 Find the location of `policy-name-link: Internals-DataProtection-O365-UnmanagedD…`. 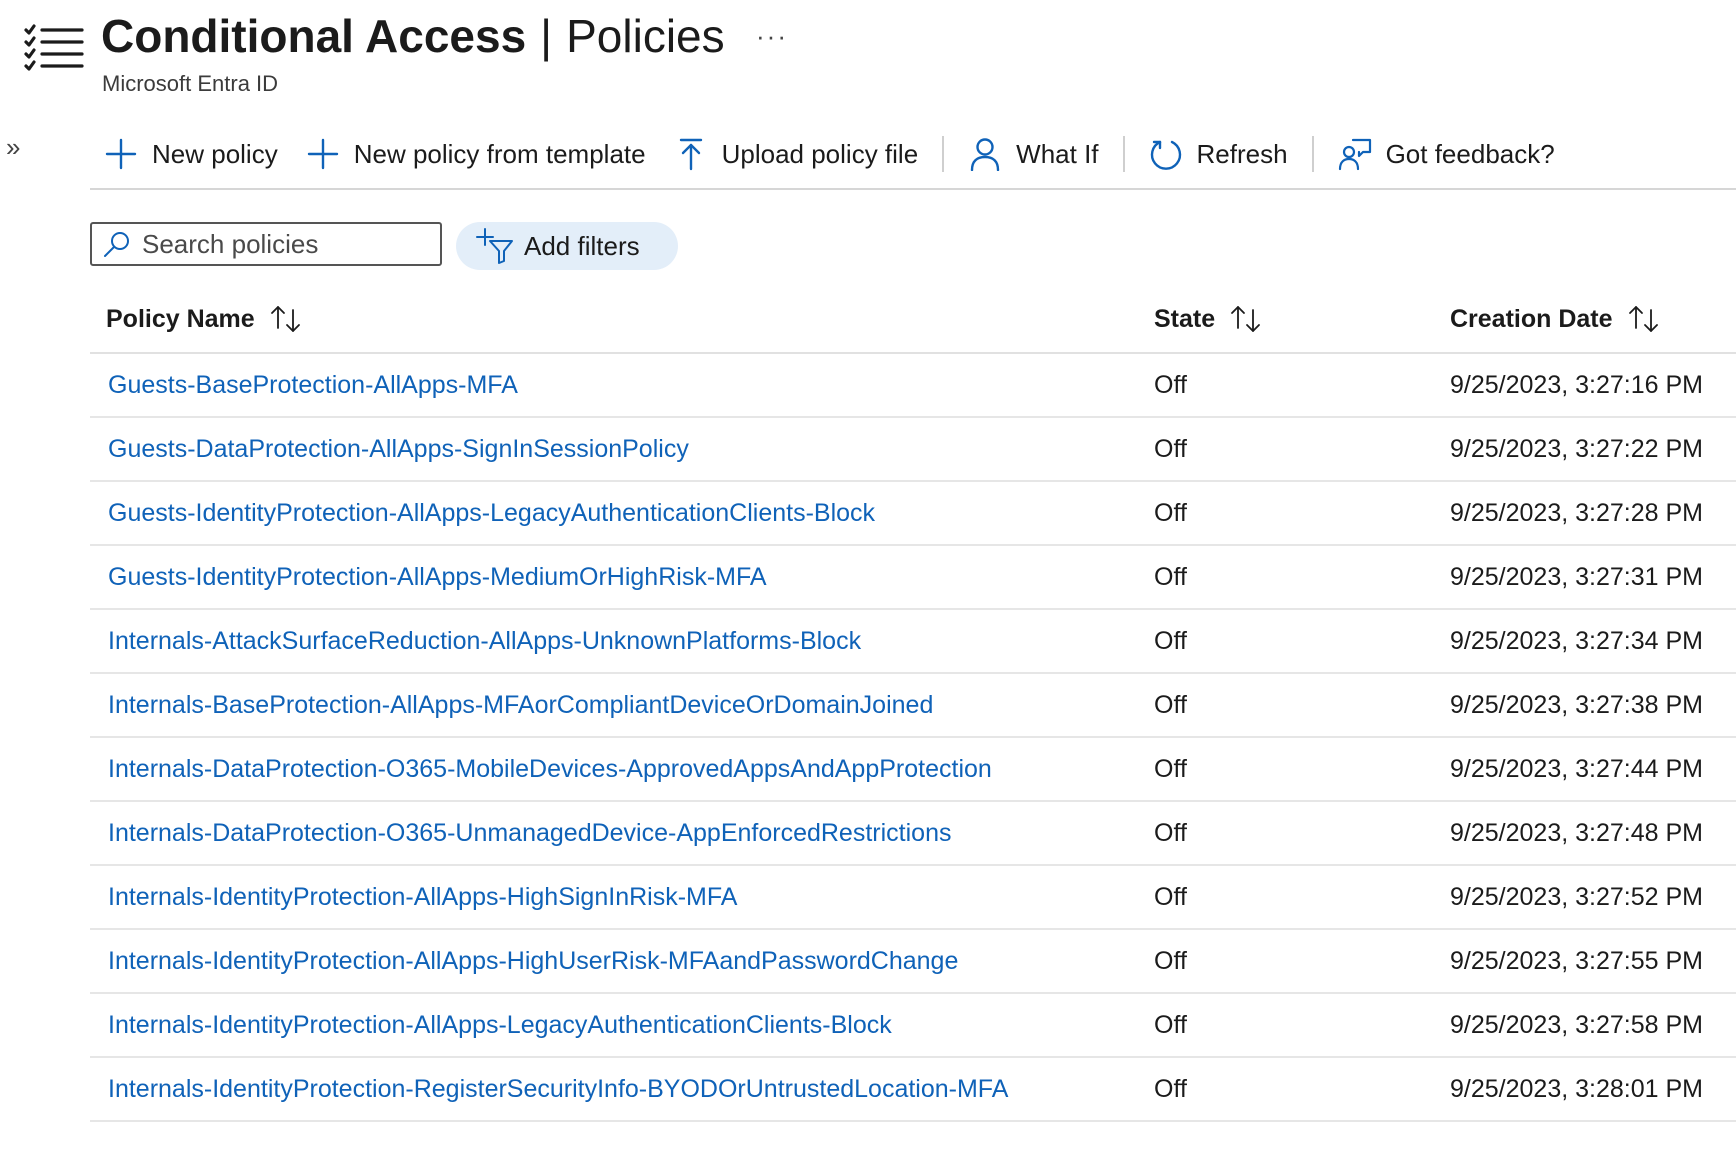

policy-name-link: Internals-DataProtection-O365-UnmanagedD… is located at coordinates (529, 833).